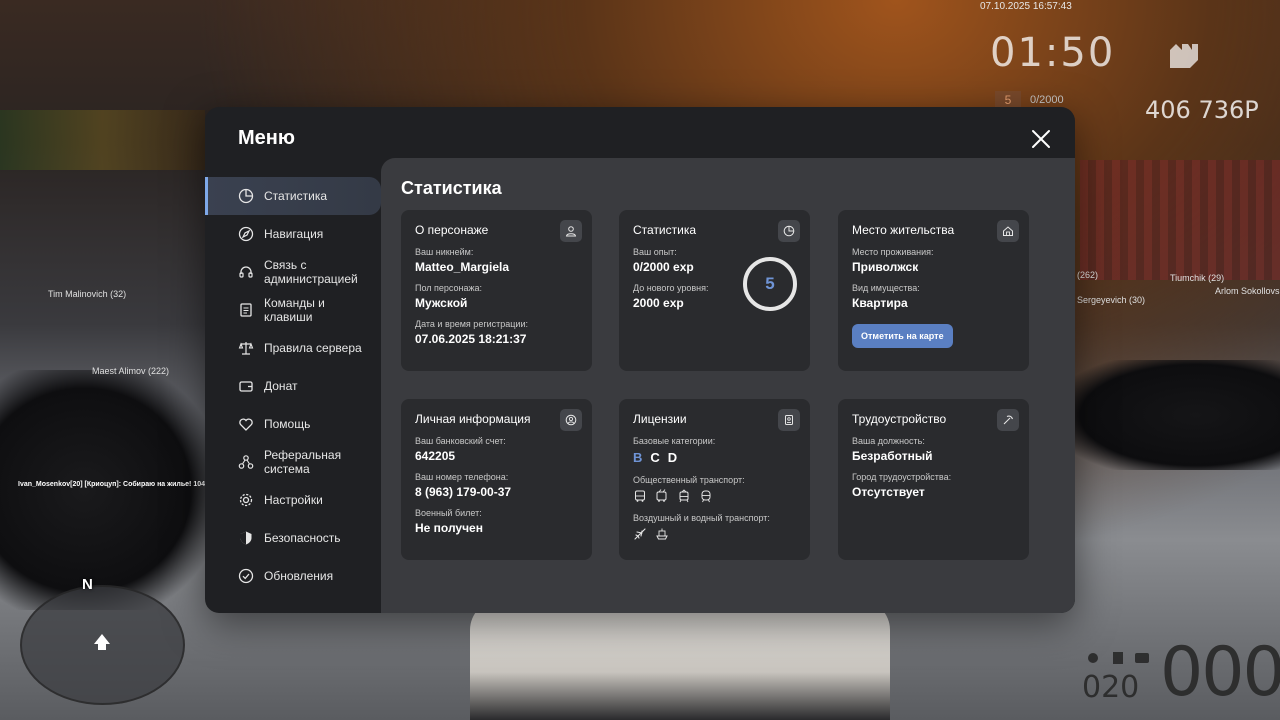 This screenshot has height=720, width=1280. What do you see at coordinates (451, 188) in the screenshot?
I see `page-title: Статистика` at bounding box center [451, 188].